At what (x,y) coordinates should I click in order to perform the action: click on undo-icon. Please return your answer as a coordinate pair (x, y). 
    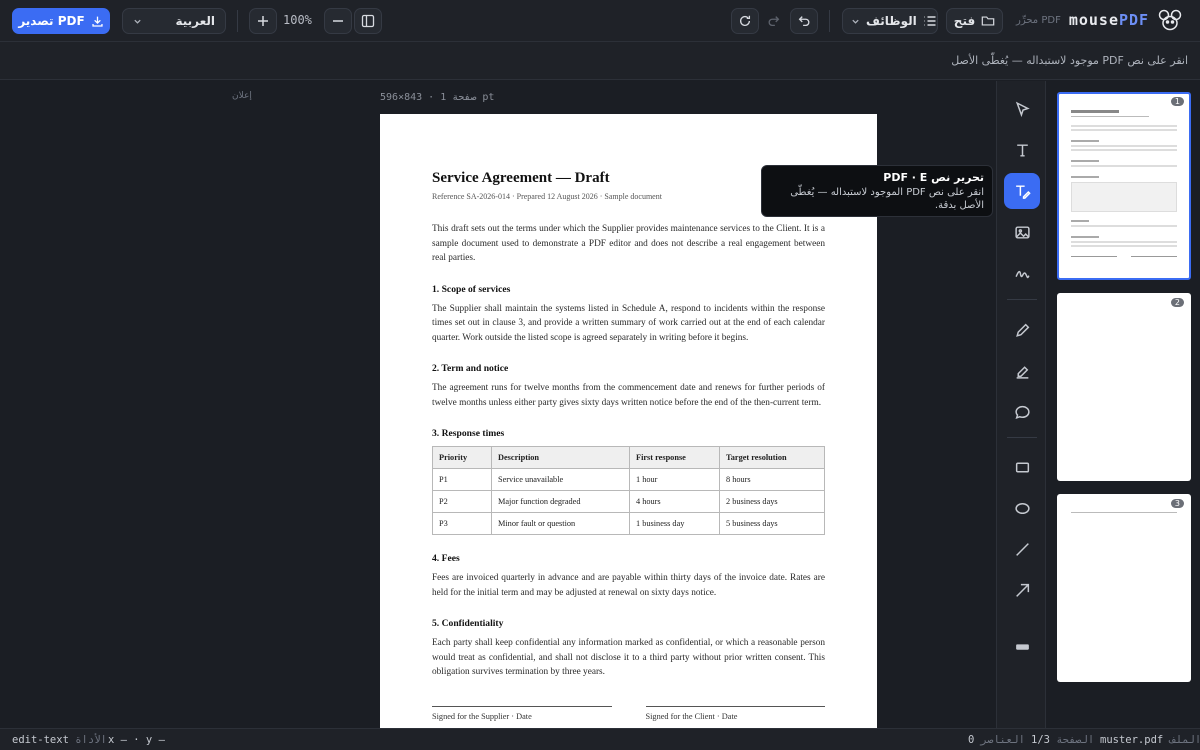
    Looking at the image, I should click on (804, 21).